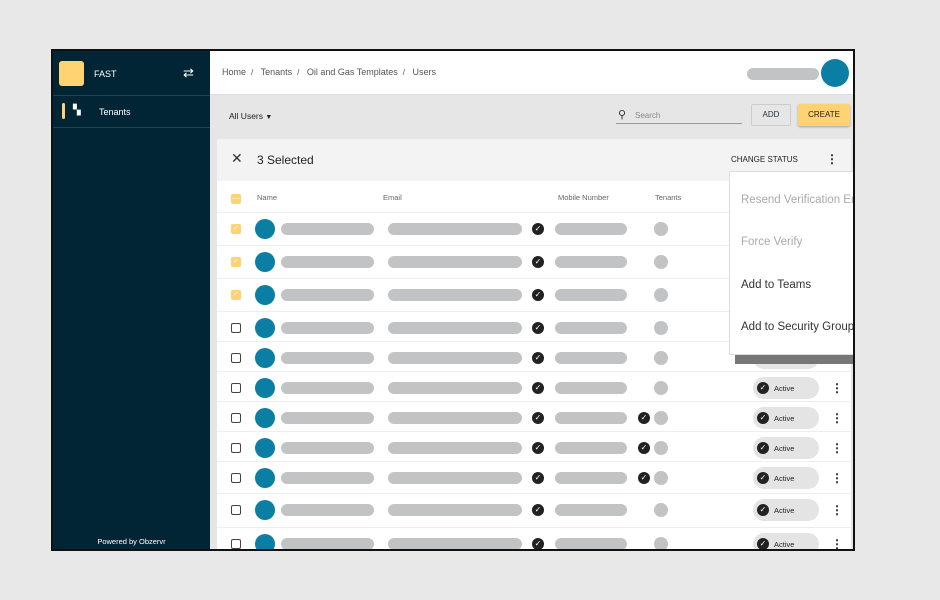  What do you see at coordinates (277, 72) in the screenshot?
I see `breadcrumb-tenants: Tenants` at bounding box center [277, 72].